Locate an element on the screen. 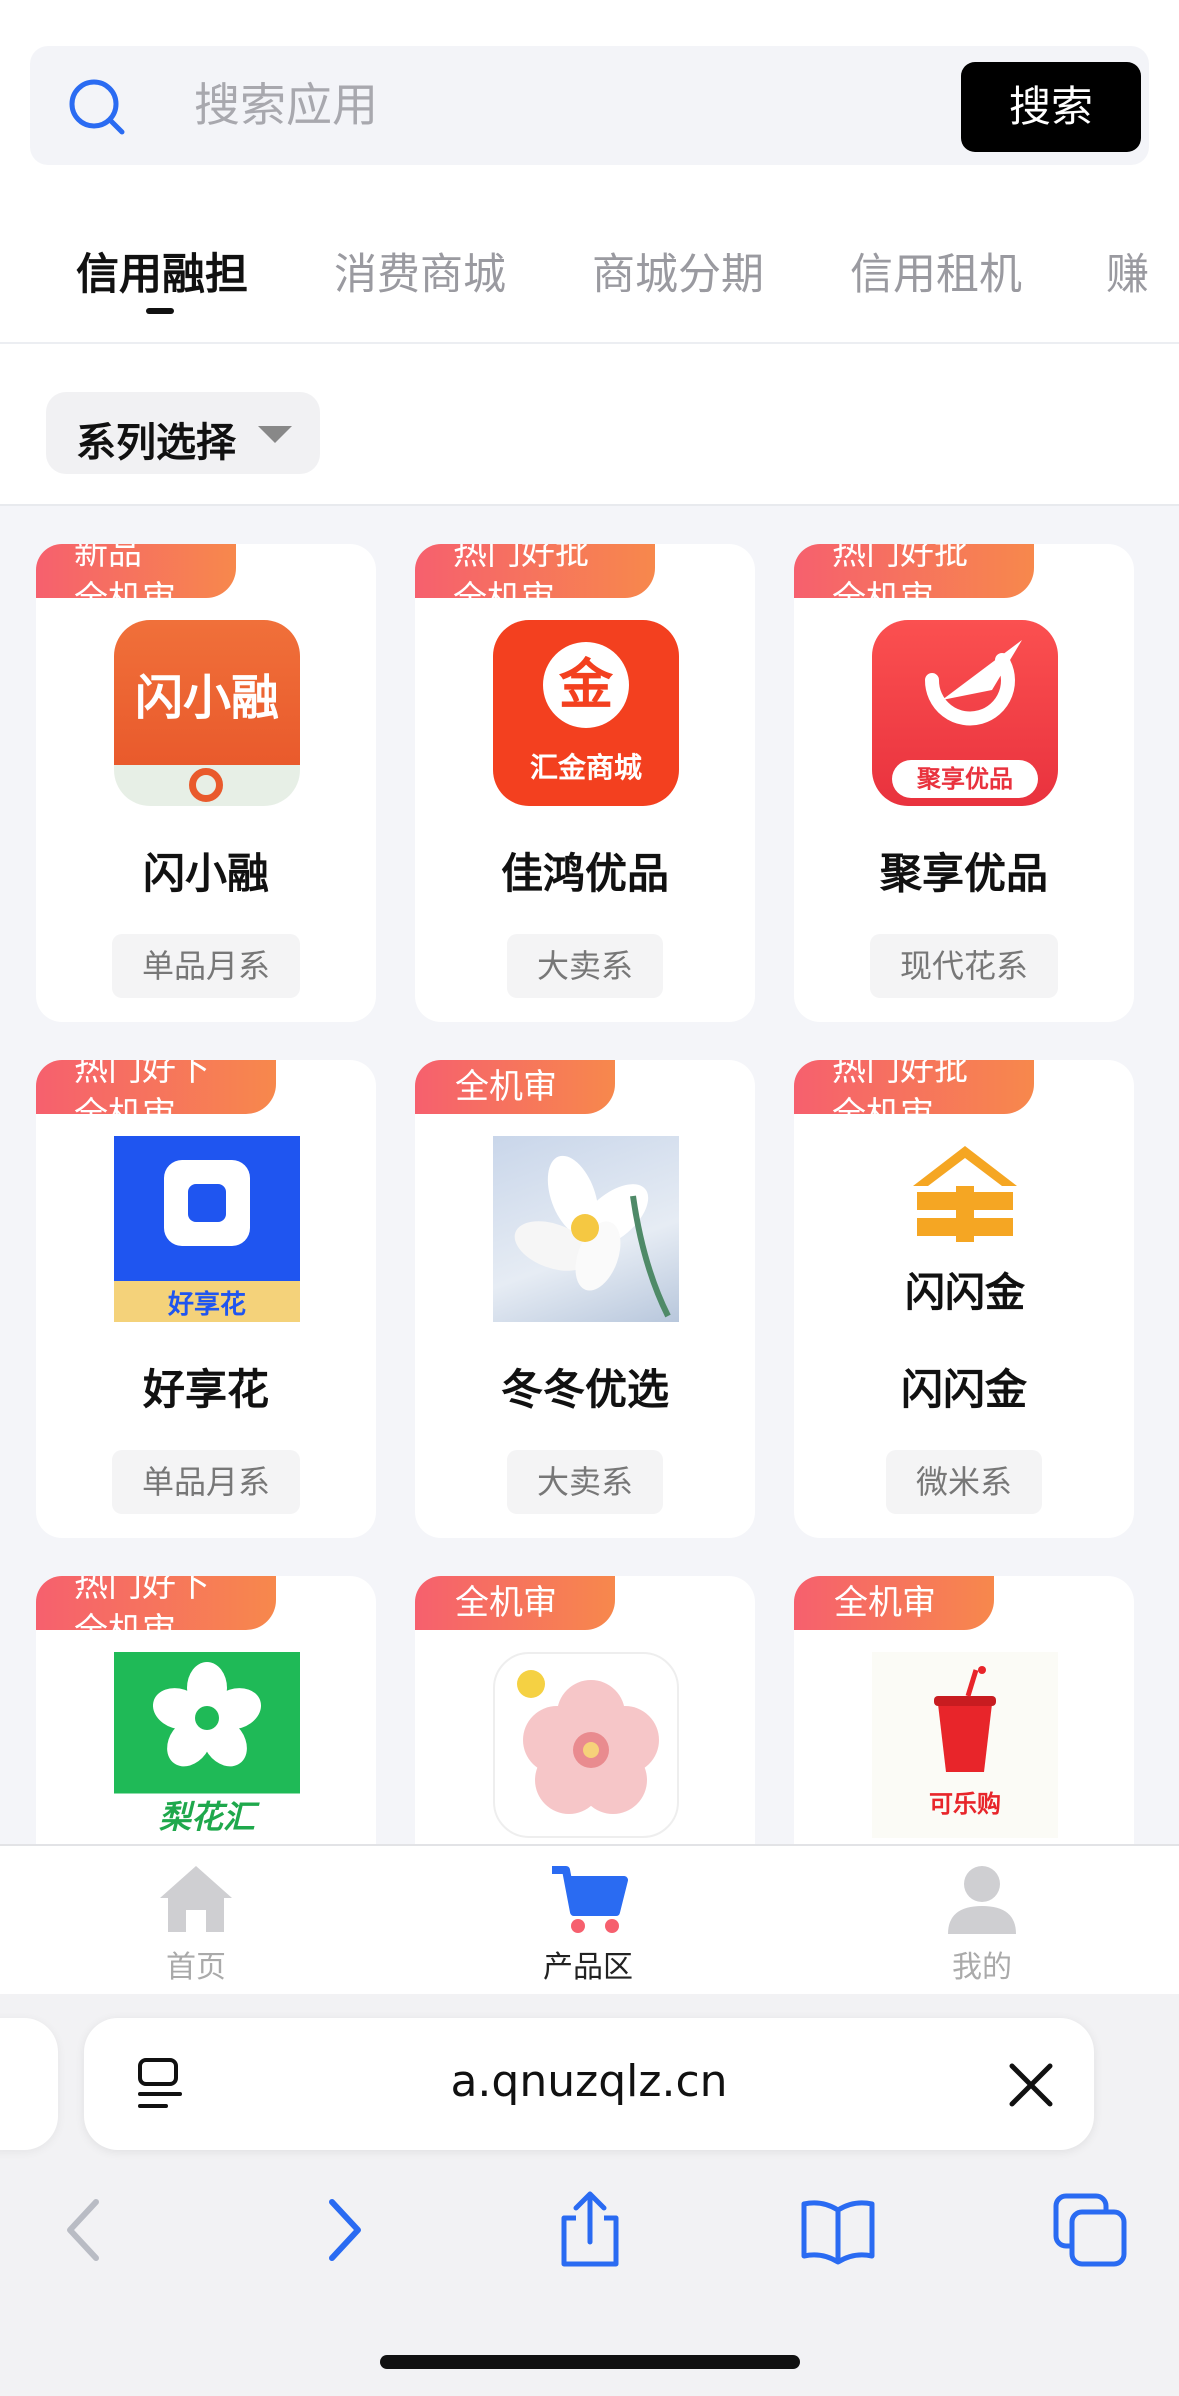 The width and height of the screenshot is (1179, 2396). address-bar: a.qnuzqlz.cn is located at coordinates (589, 2084).